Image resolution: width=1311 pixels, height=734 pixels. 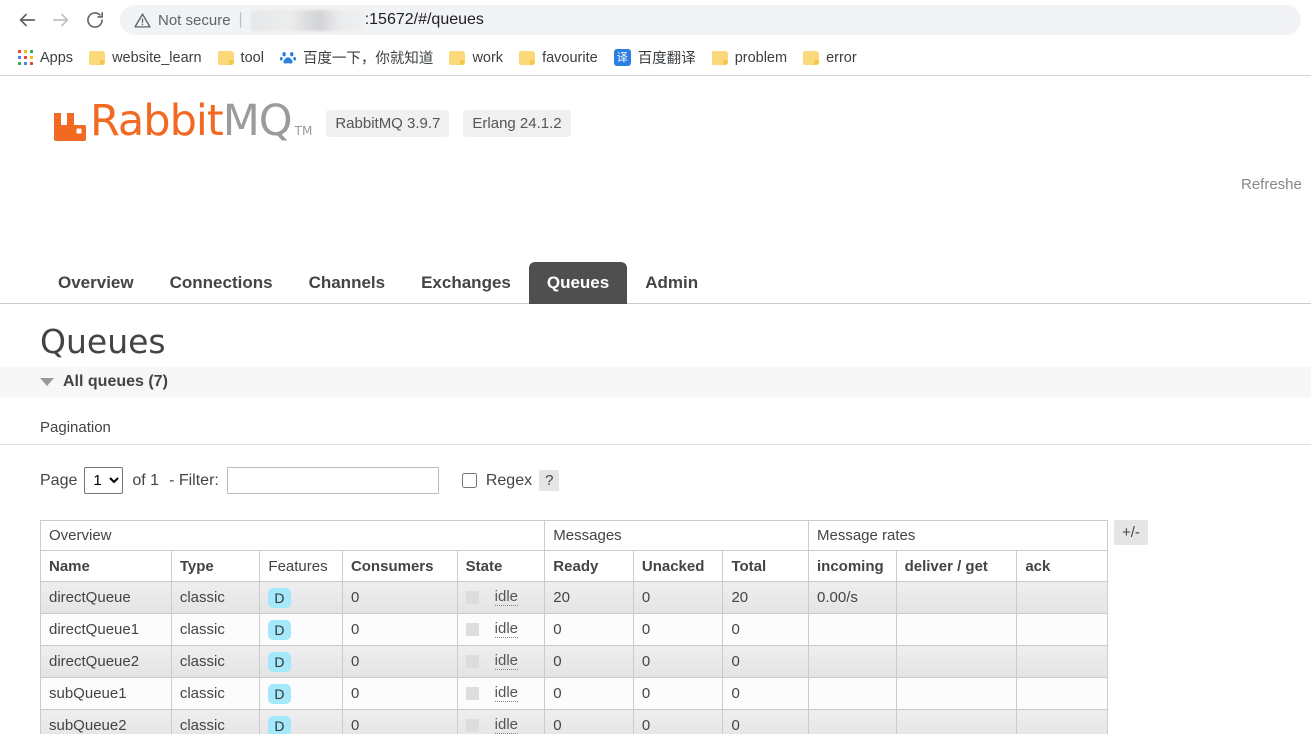 What do you see at coordinates (106, 597) in the screenshot?
I see `cell-queue-name: directQueue` at bounding box center [106, 597].